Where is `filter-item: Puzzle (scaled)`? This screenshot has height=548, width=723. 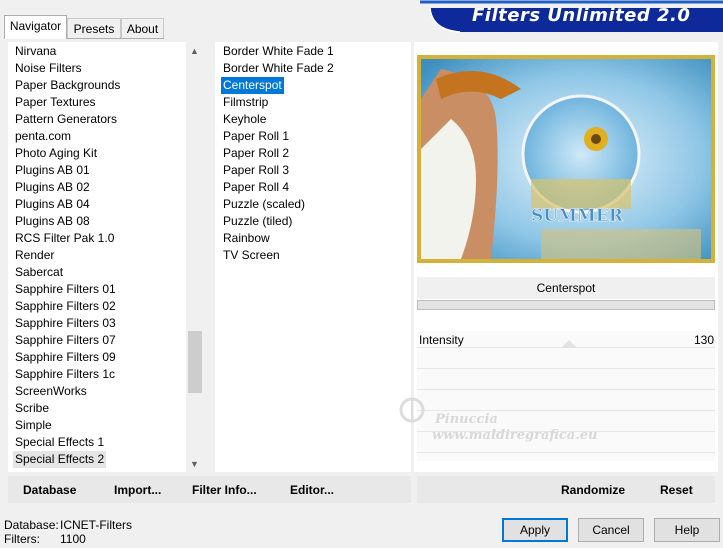 filter-item: Puzzle (scaled) is located at coordinates (264, 204).